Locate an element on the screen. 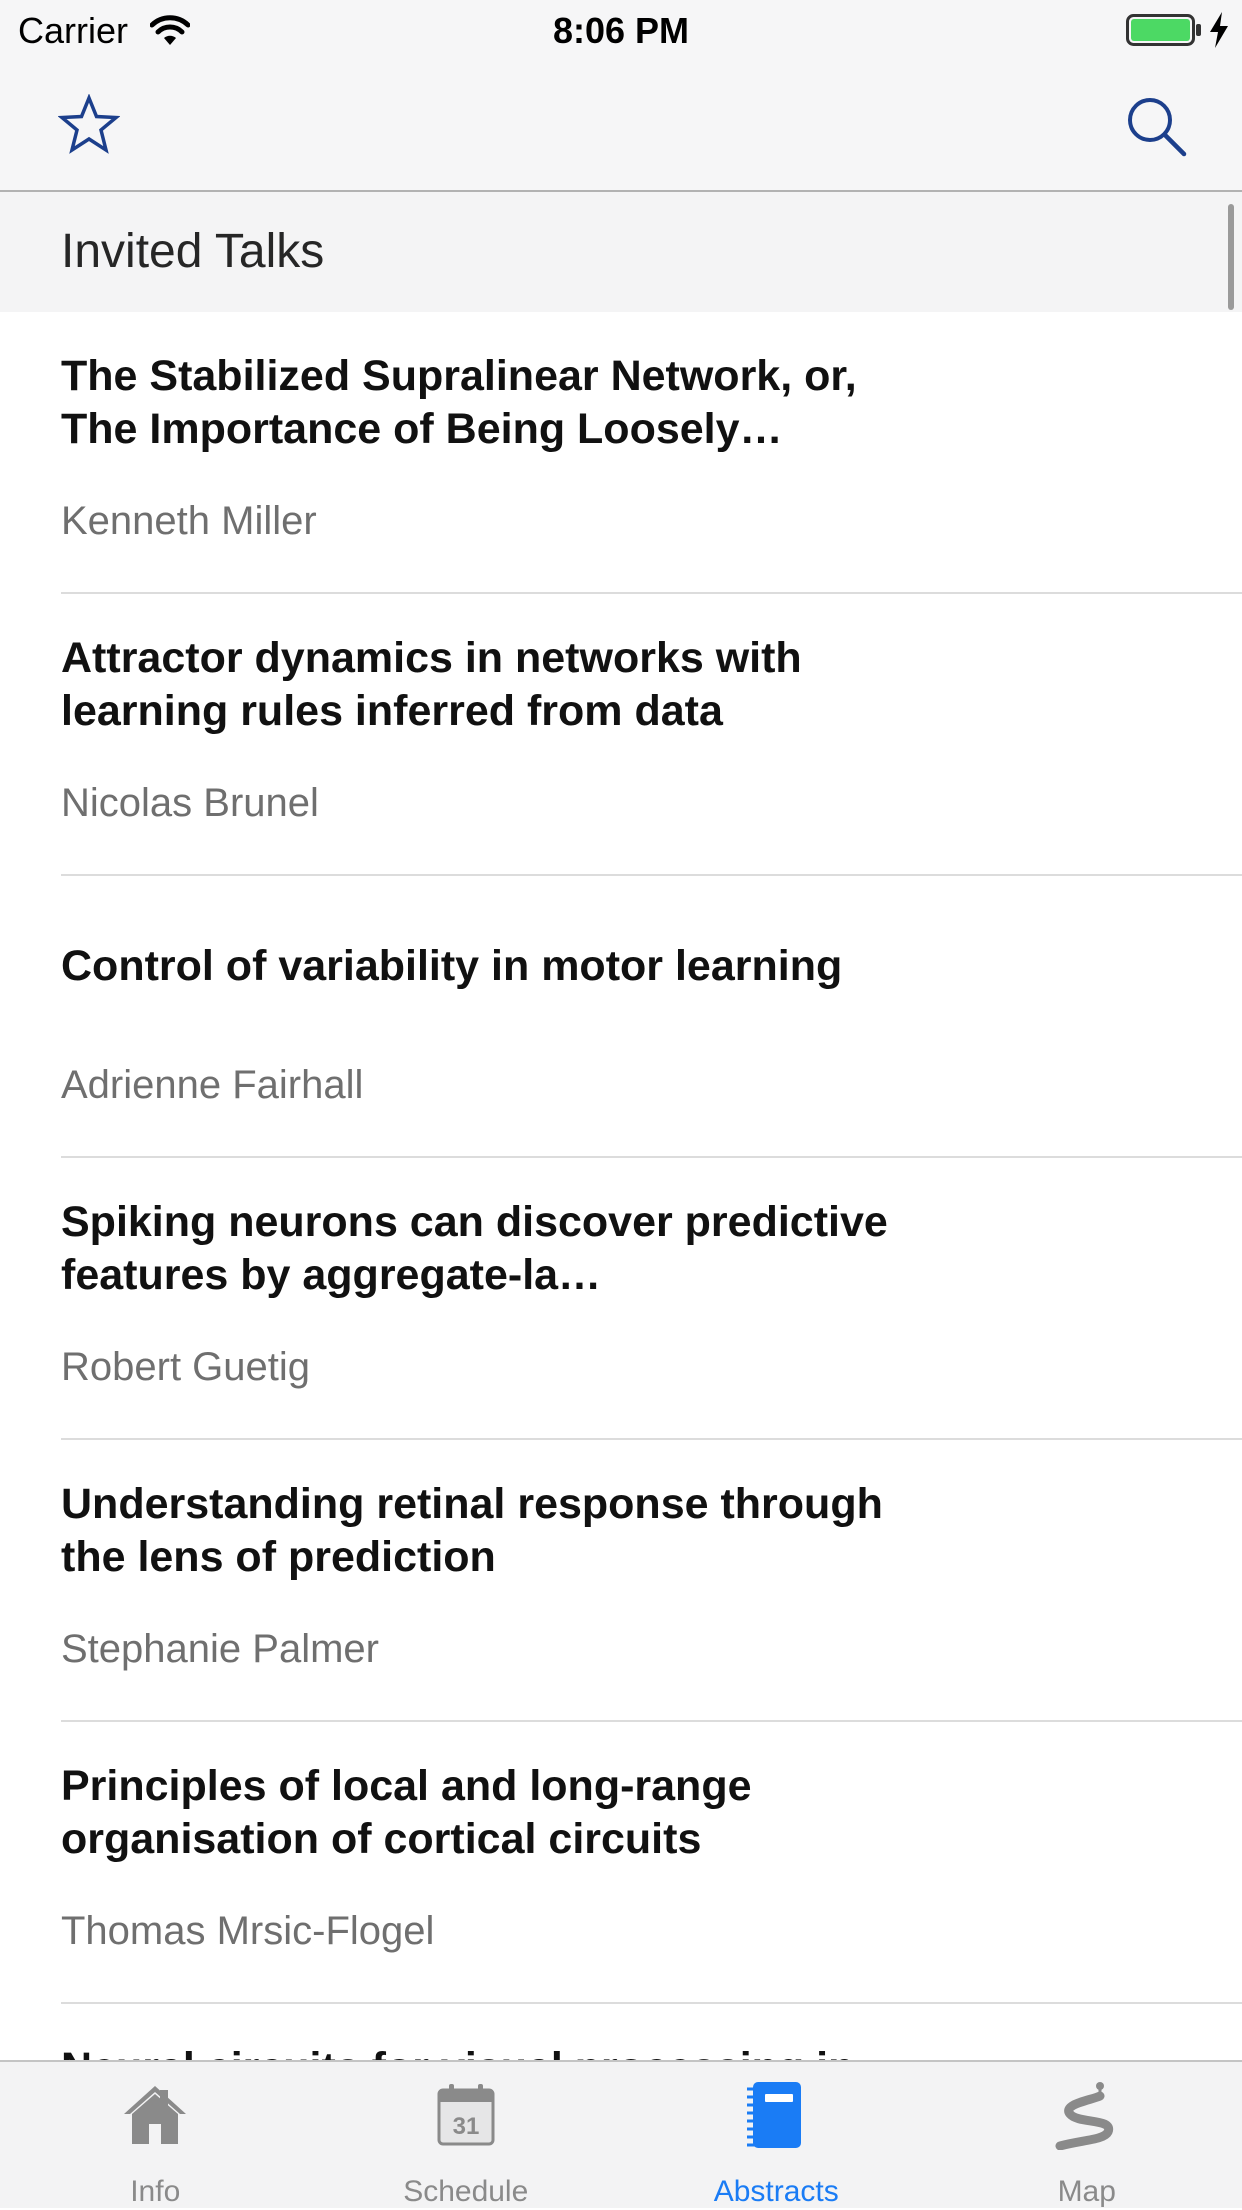 This screenshot has width=1242, height=2210. talk-author: Nicolas Brunel is located at coordinates (190, 803).